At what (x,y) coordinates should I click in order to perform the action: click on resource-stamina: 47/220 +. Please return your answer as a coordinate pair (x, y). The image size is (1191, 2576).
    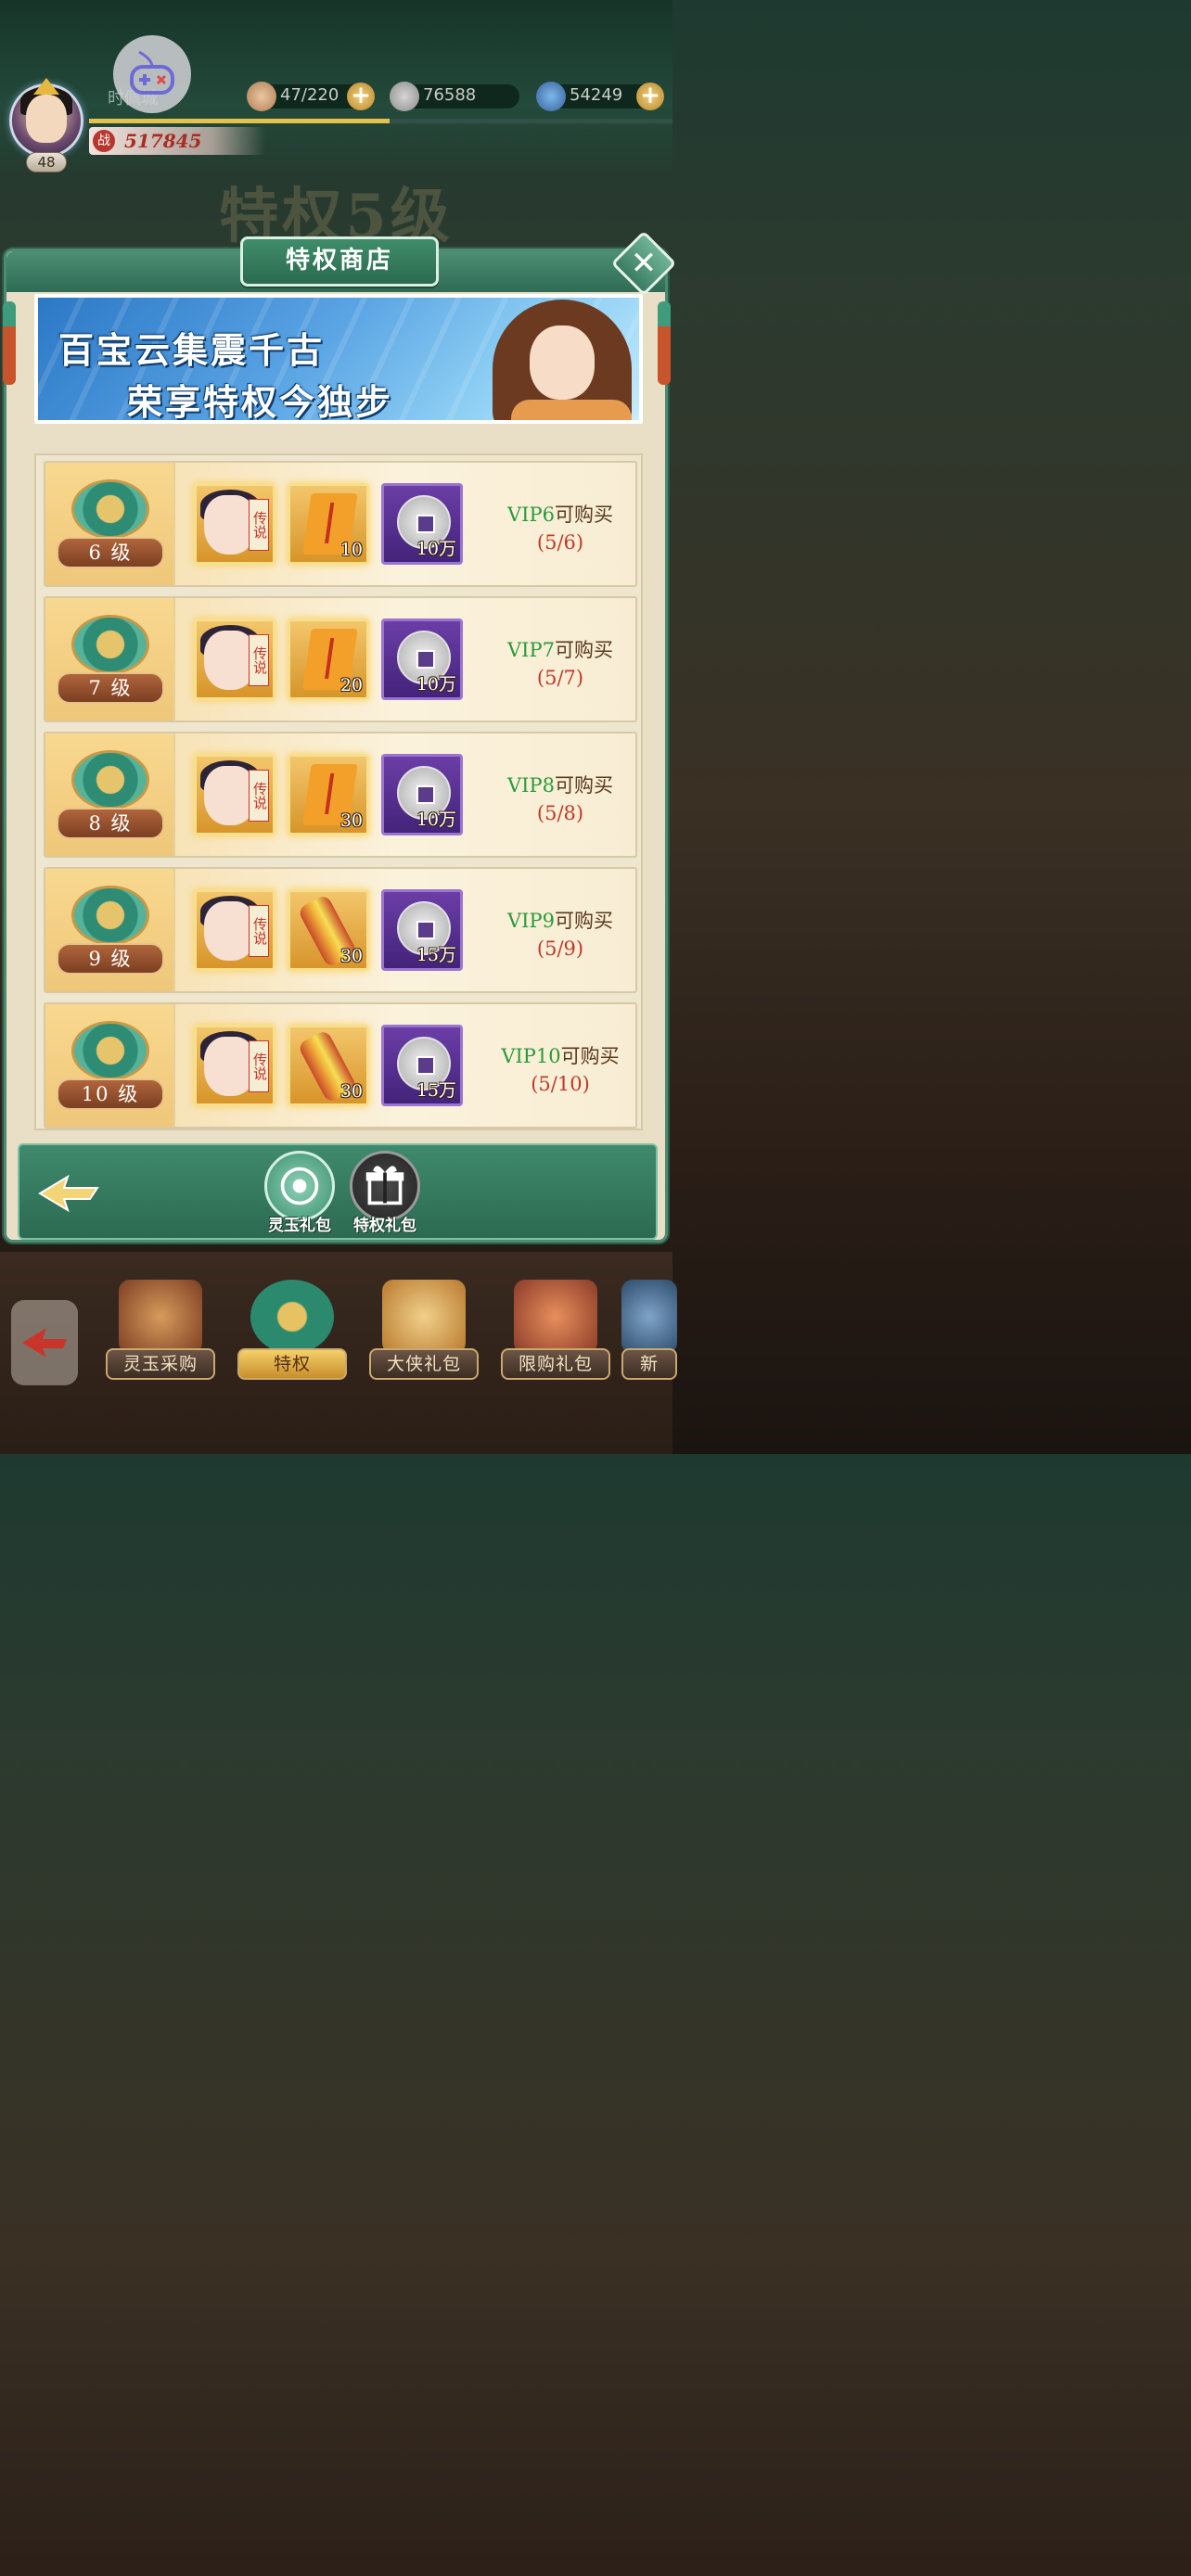
    Looking at the image, I should click on (311, 97).